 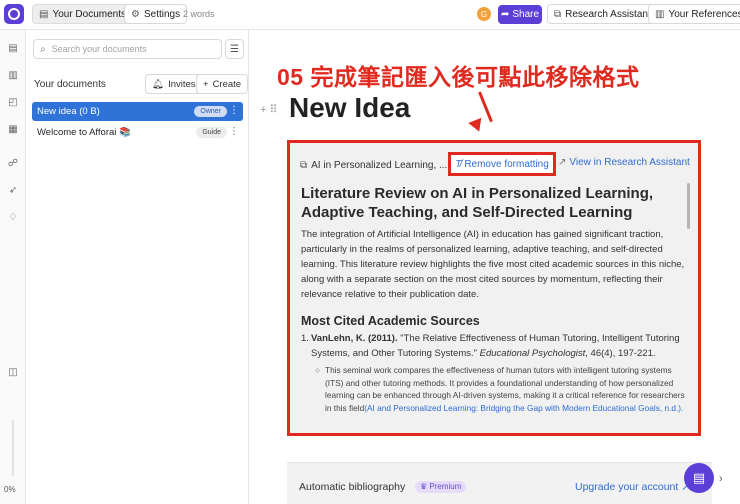 What do you see at coordinates (182, 84) in the screenshot?
I see `invites-label: Invites` at bounding box center [182, 84].